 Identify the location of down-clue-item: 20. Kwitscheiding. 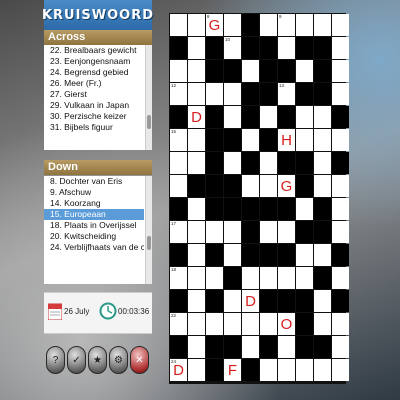
(94, 236).